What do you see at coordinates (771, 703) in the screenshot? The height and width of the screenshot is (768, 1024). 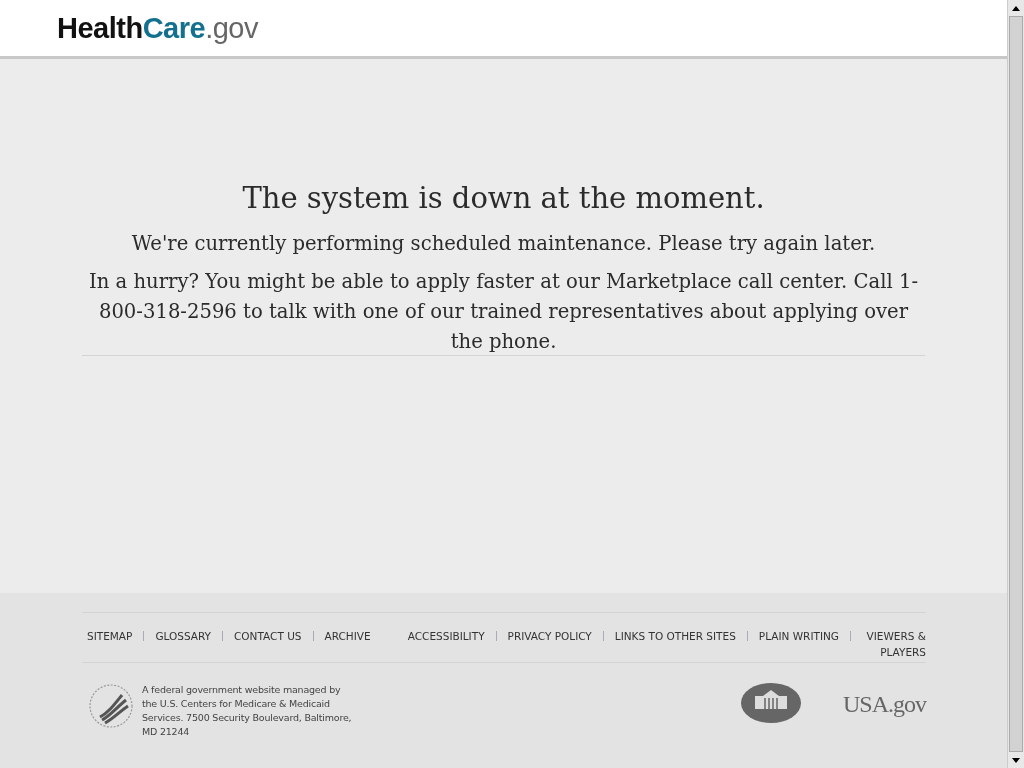 I see `building-seal-icon` at bounding box center [771, 703].